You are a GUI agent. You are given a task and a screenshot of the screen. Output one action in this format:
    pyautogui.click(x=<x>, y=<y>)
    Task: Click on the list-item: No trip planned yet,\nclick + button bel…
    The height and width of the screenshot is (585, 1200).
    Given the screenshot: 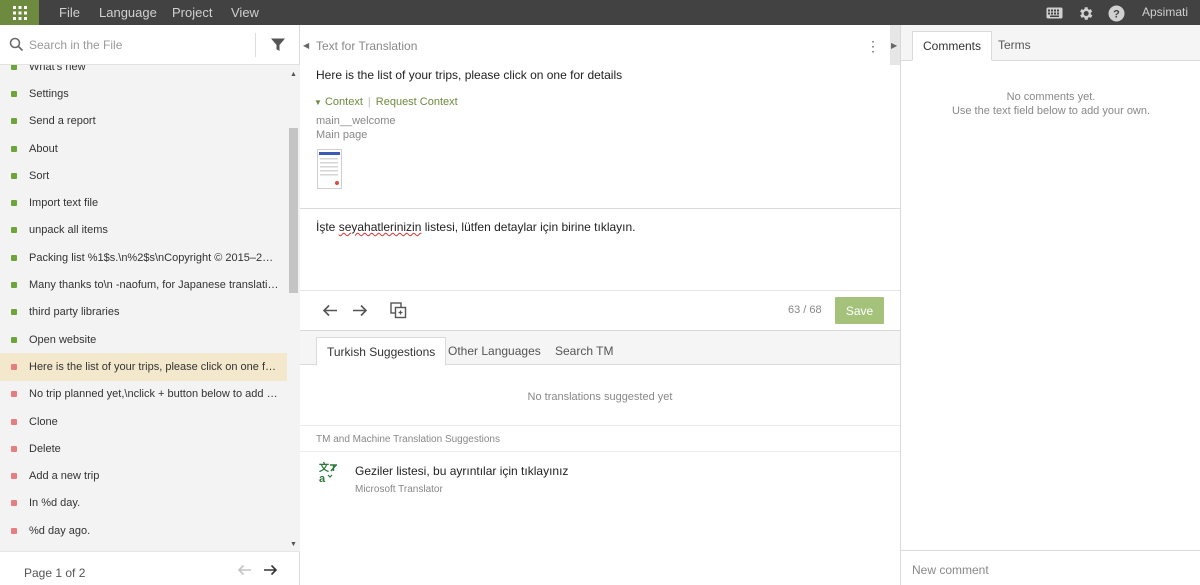 What is the action you would take?
    pyautogui.click(x=143, y=394)
    